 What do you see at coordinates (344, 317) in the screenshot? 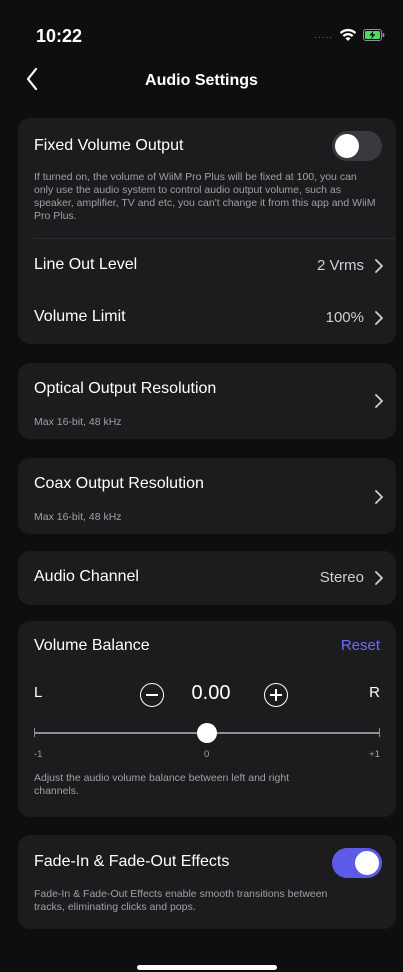
I see `volume-limit-value: 100%` at bounding box center [344, 317].